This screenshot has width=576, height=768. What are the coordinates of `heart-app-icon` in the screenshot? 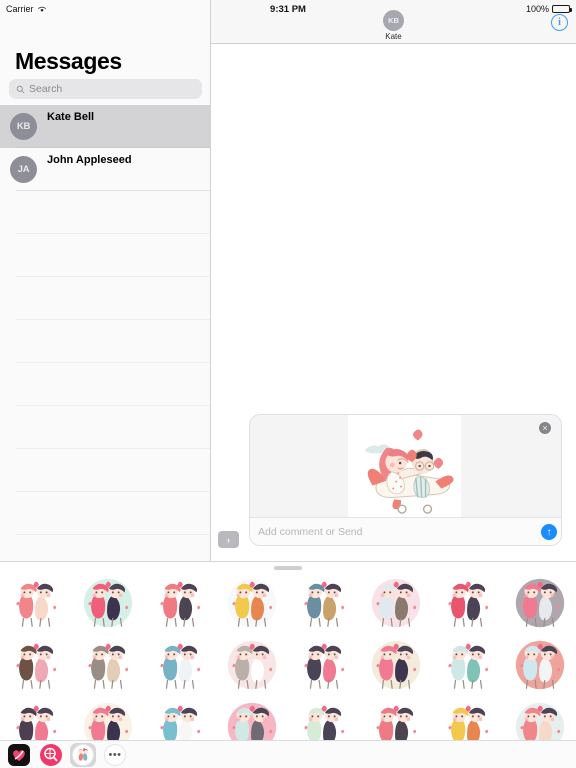 It's located at (19, 754).